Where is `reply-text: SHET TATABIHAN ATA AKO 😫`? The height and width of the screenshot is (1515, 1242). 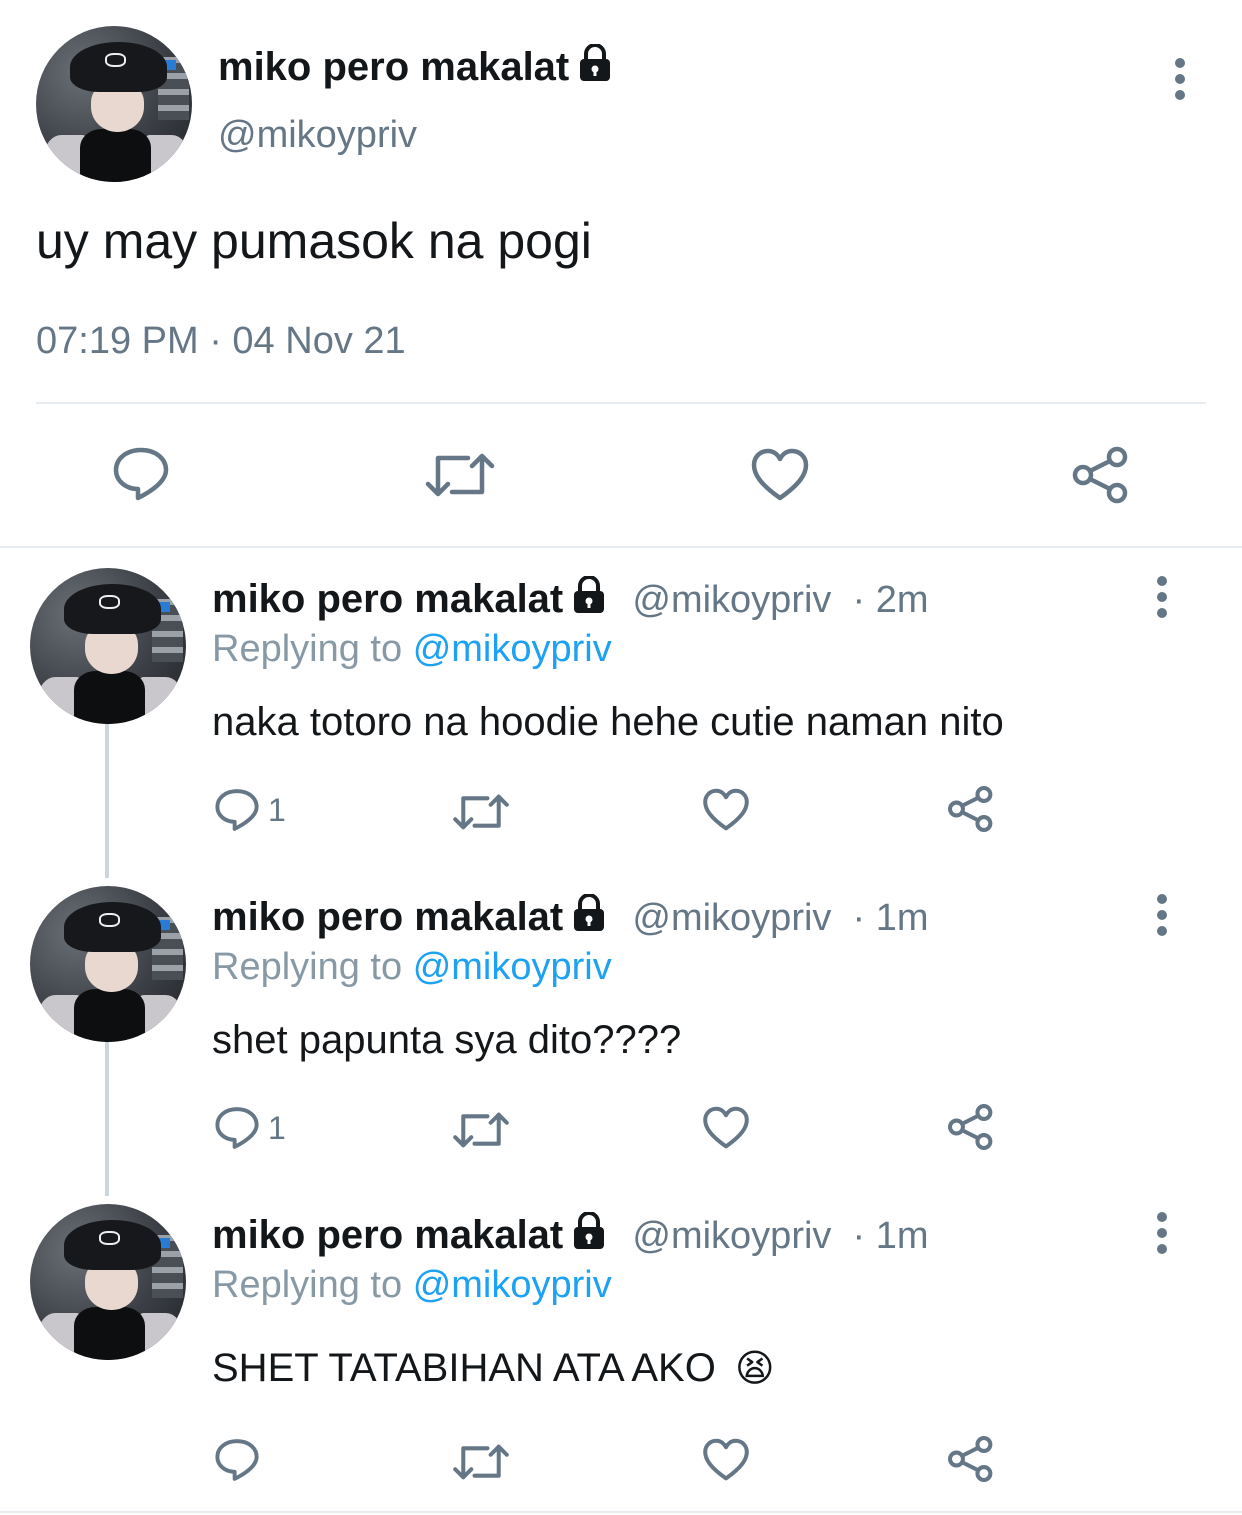 reply-text: SHET TATABIHAN ATA AKO 😫 is located at coordinates (493, 1368).